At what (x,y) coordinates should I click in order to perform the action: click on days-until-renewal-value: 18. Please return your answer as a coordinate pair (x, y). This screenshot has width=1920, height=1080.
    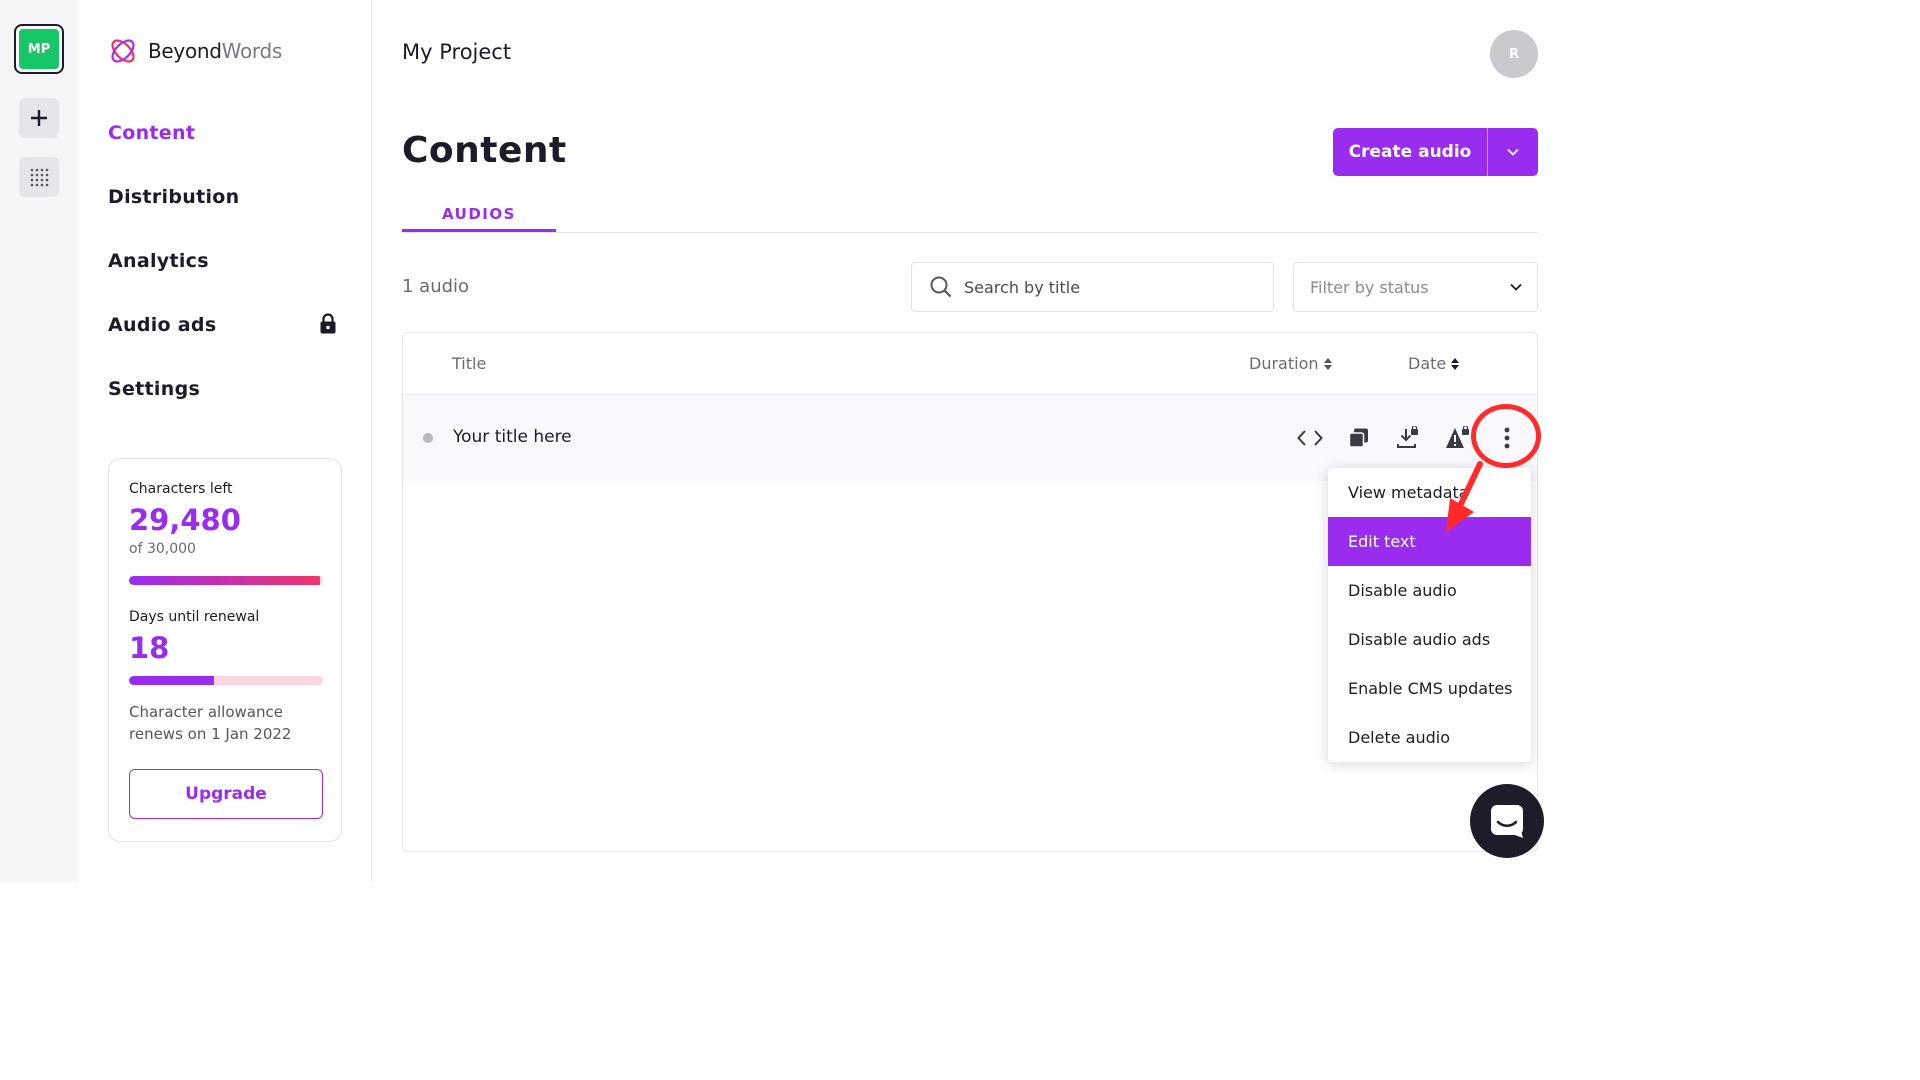
    Looking at the image, I should click on (149, 648).